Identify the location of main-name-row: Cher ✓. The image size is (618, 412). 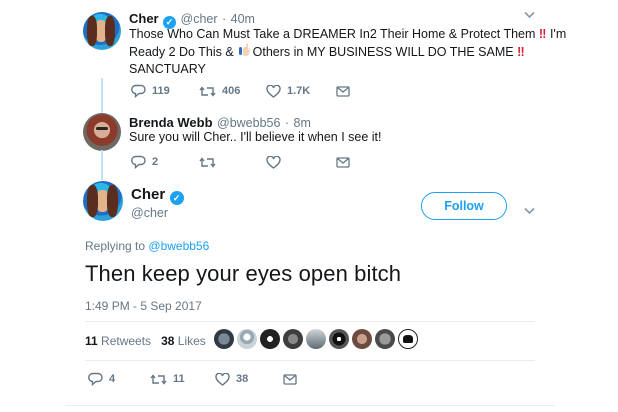
(157, 195).